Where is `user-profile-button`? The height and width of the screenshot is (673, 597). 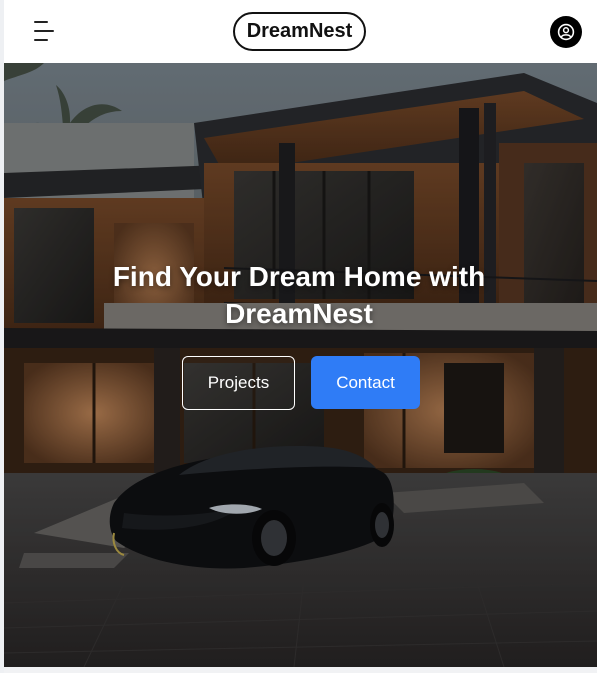
user-profile-button is located at coordinates (566, 32).